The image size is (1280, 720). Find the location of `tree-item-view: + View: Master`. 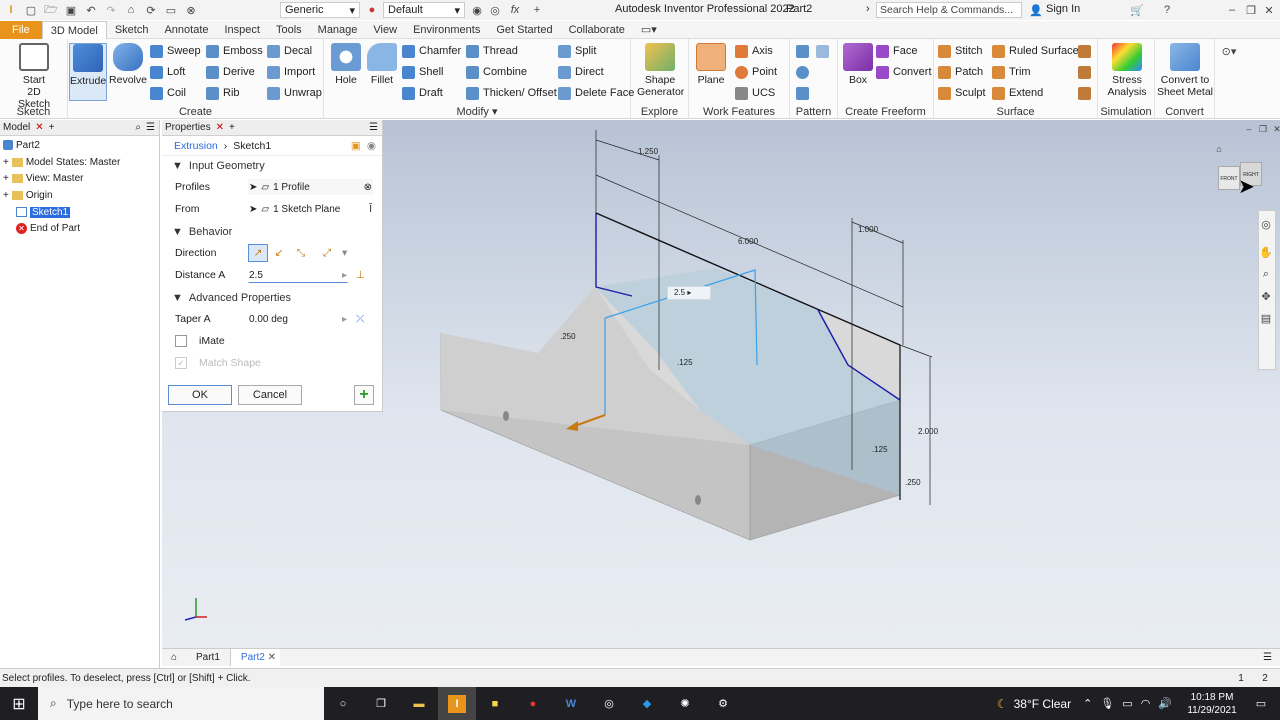

tree-item-view: + View: Master is located at coordinates (79, 178).